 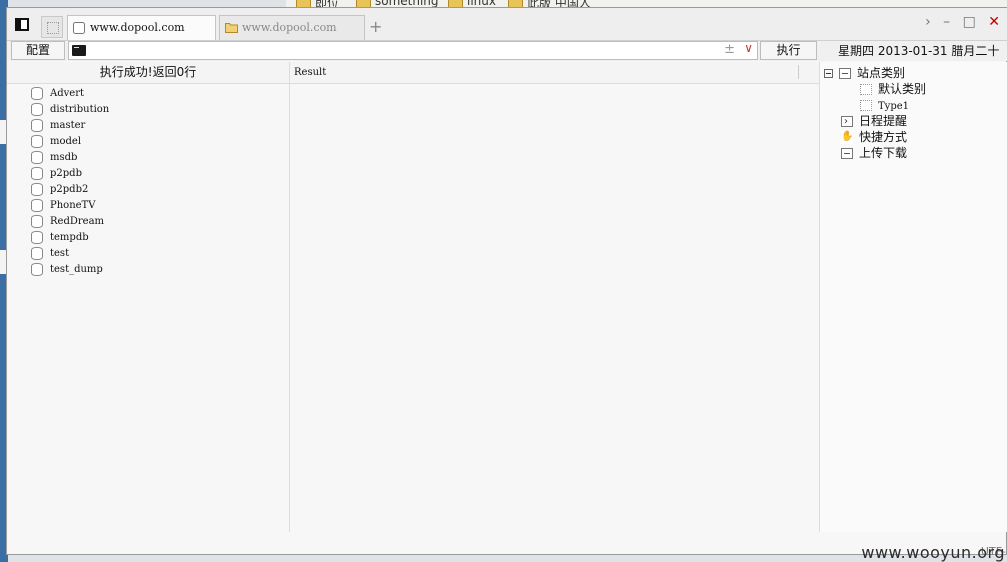 What do you see at coordinates (22, 24) in the screenshot?
I see `sidebar-toggle-icon` at bounding box center [22, 24].